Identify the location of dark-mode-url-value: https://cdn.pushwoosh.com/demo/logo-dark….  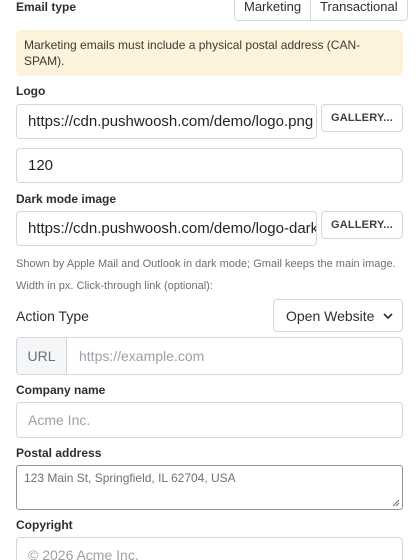
(172, 228).